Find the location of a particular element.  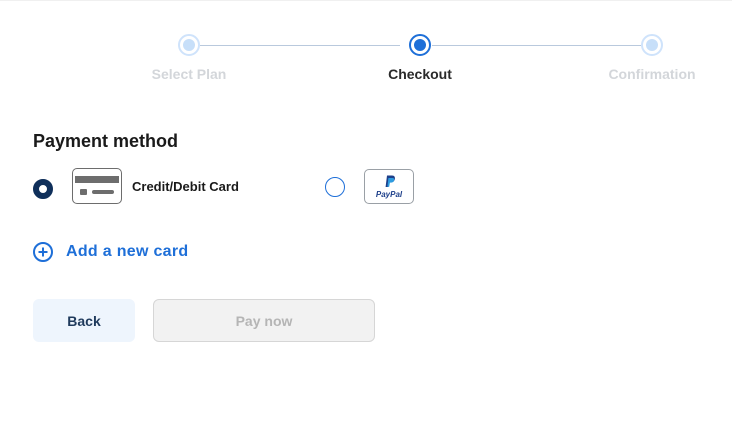

step-label-checkout: Checkout is located at coordinates (420, 74).